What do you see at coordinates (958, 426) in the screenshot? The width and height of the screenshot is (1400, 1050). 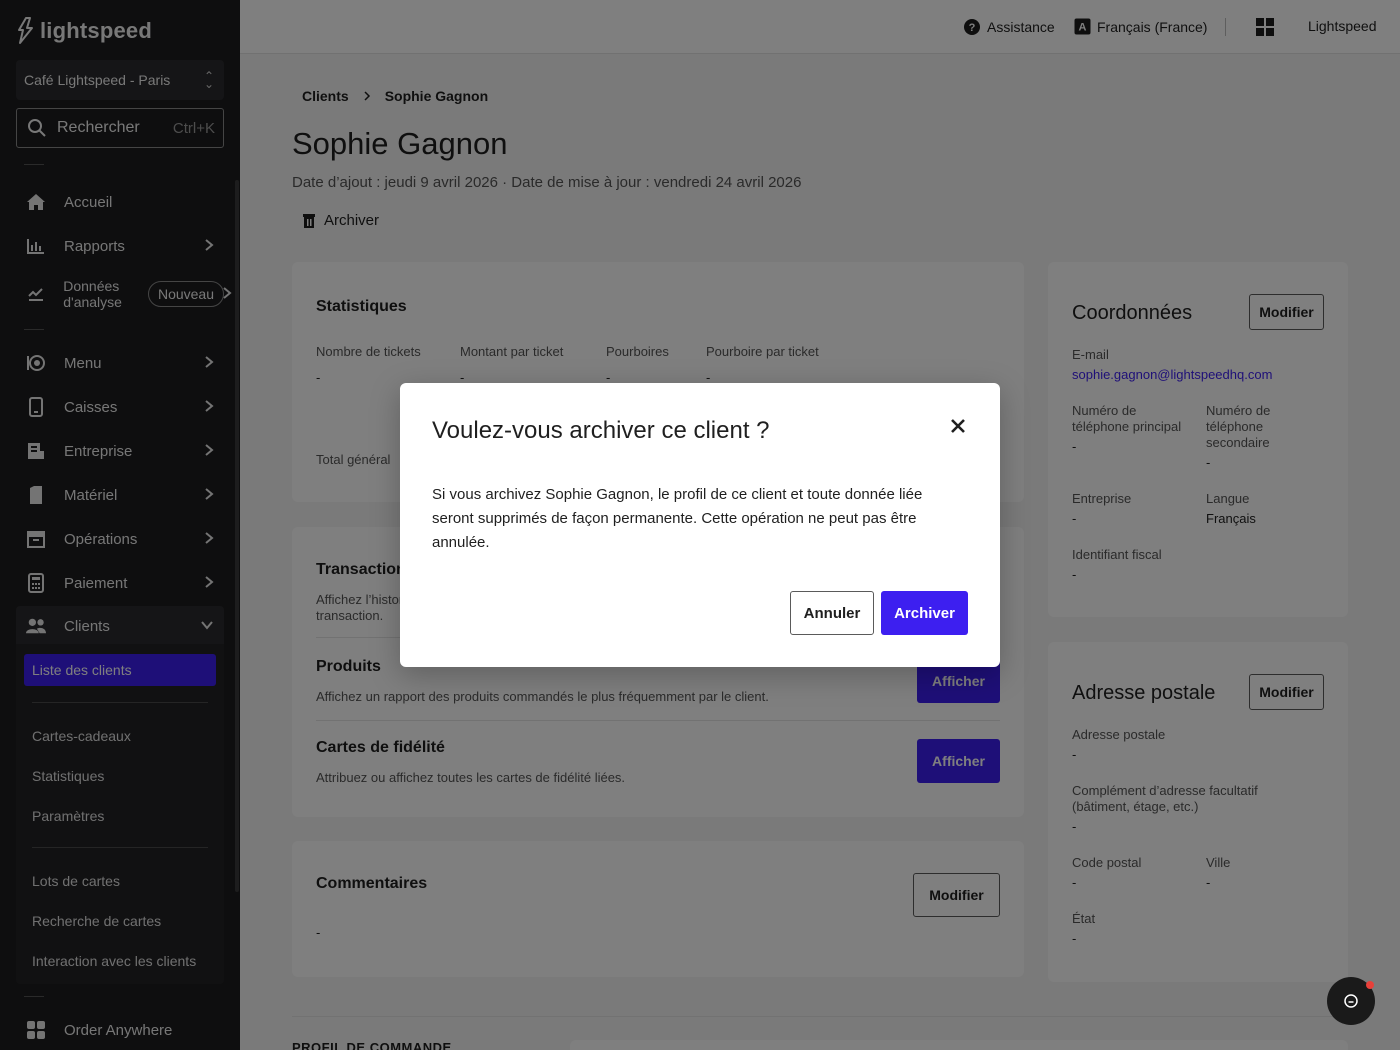 I see `close-icon` at bounding box center [958, 426].